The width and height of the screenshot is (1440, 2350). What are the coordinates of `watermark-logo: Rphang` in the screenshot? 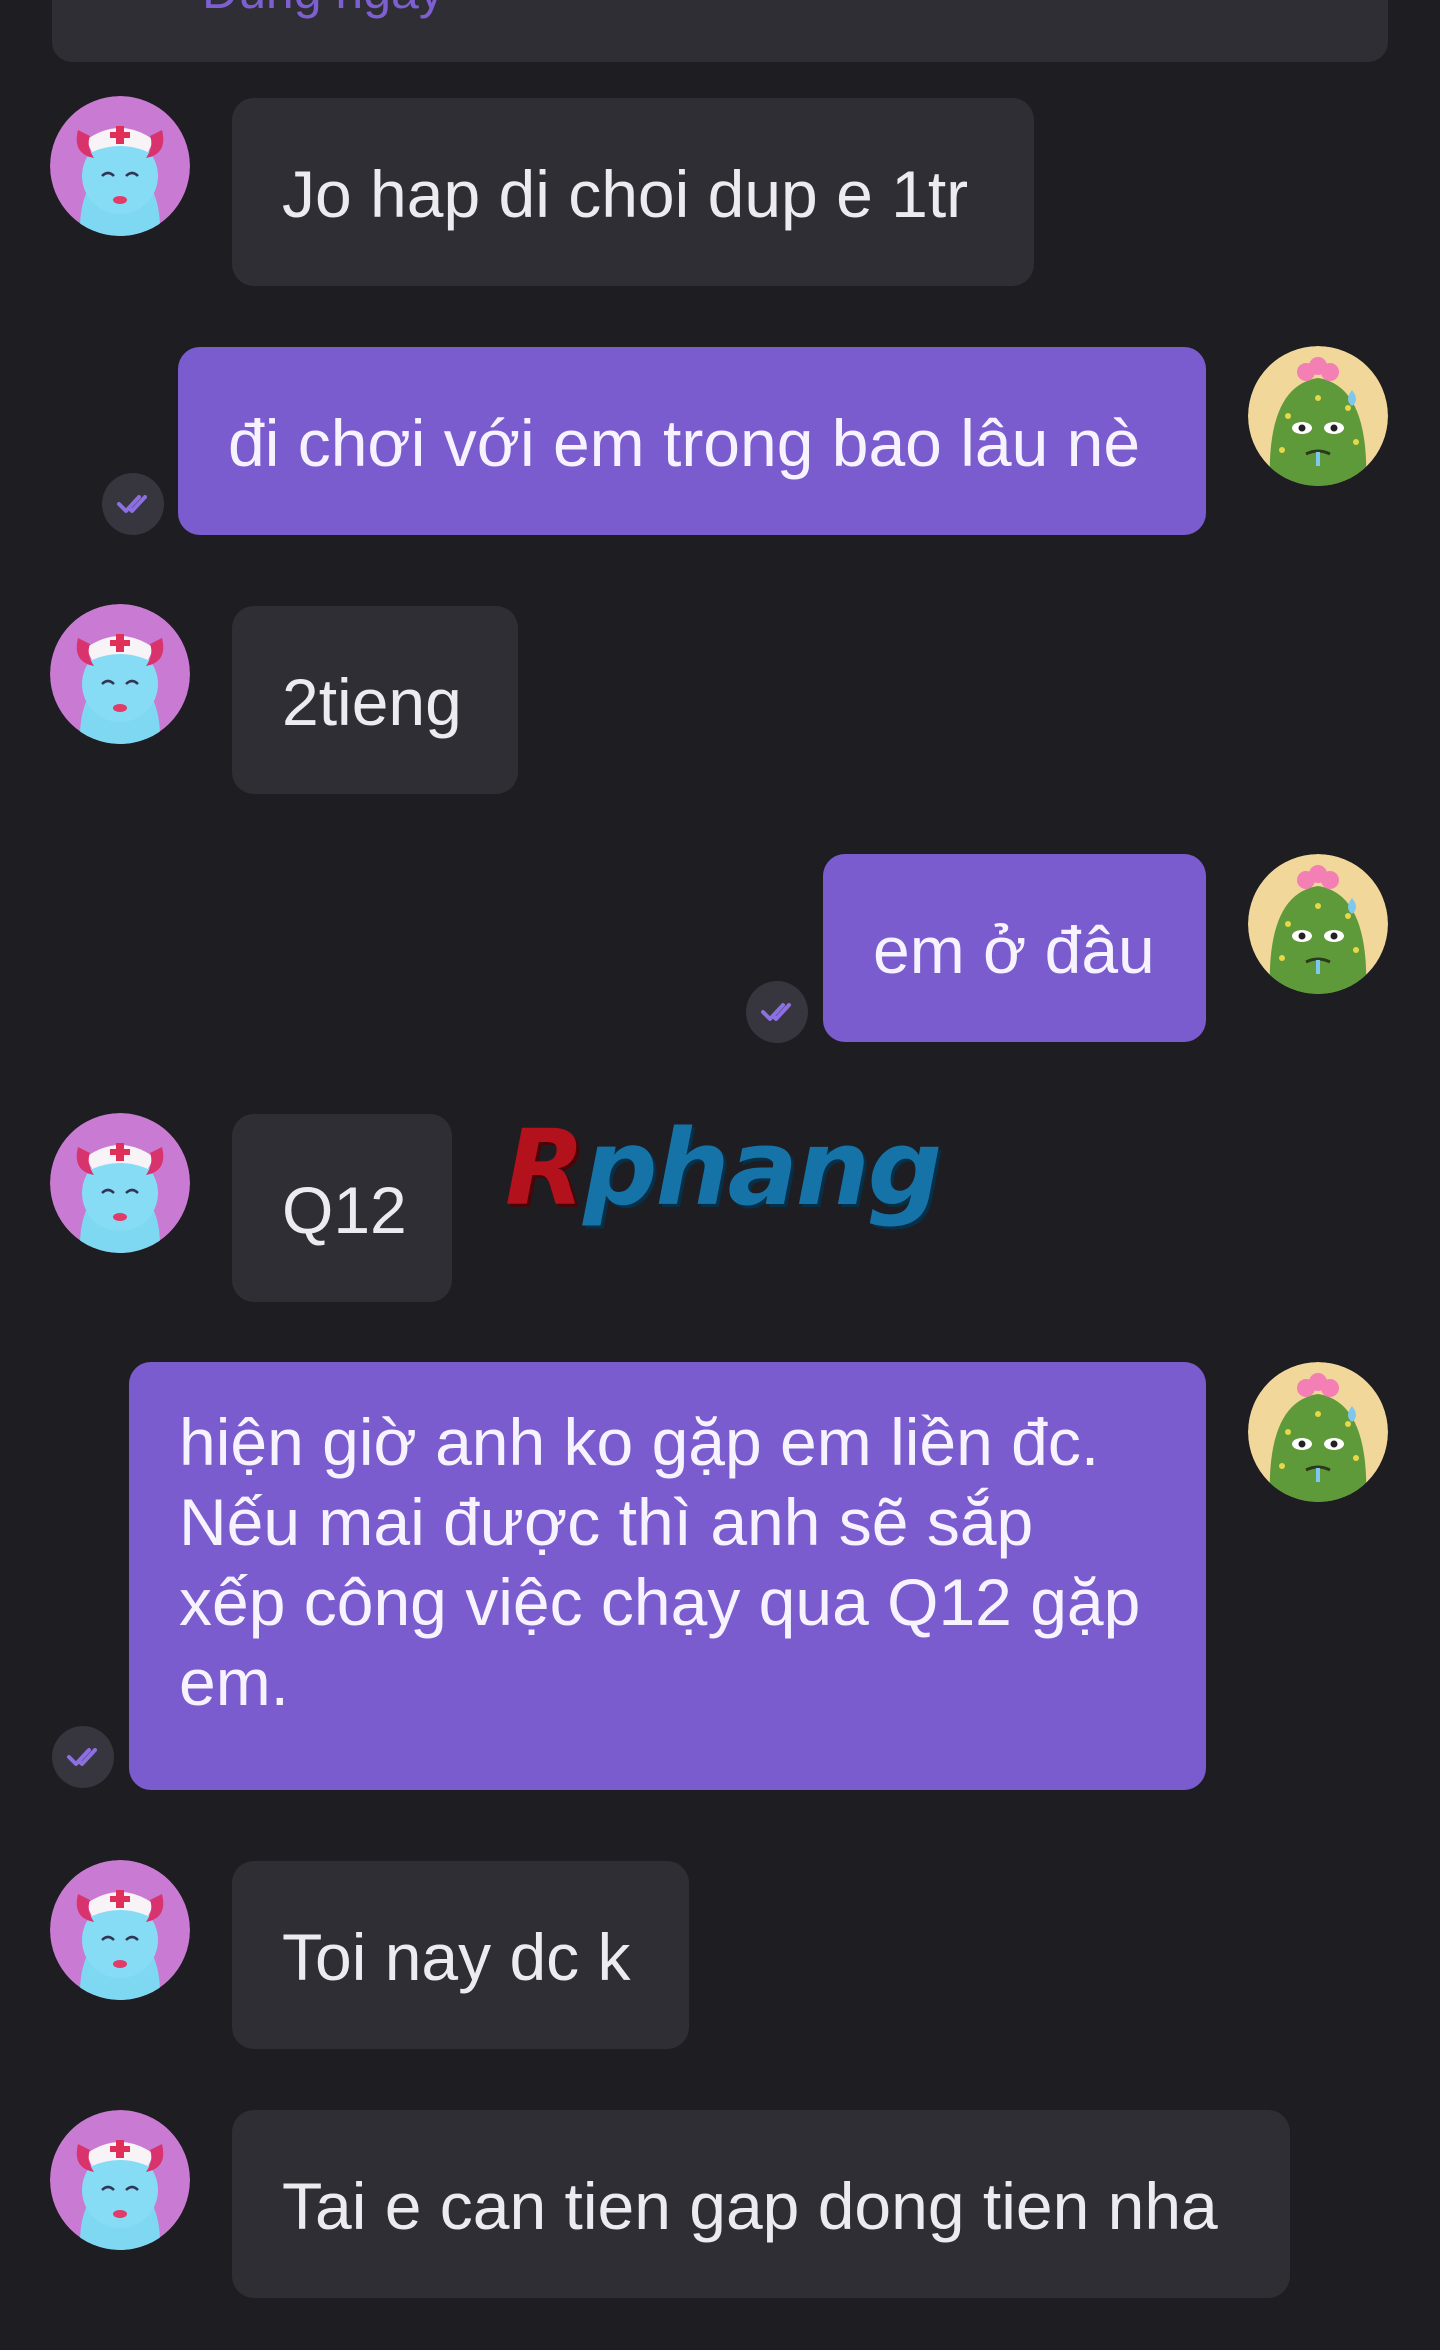 It's located at (723, 1168).